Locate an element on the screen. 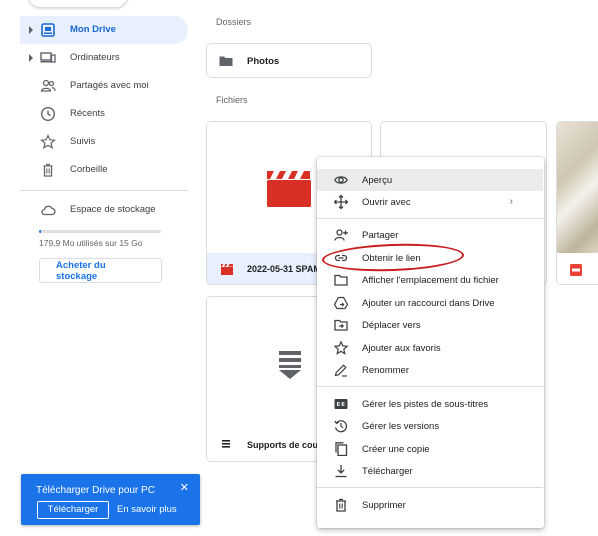  menu-item-label: Déplacer vers is located at coordinates (391, 325).